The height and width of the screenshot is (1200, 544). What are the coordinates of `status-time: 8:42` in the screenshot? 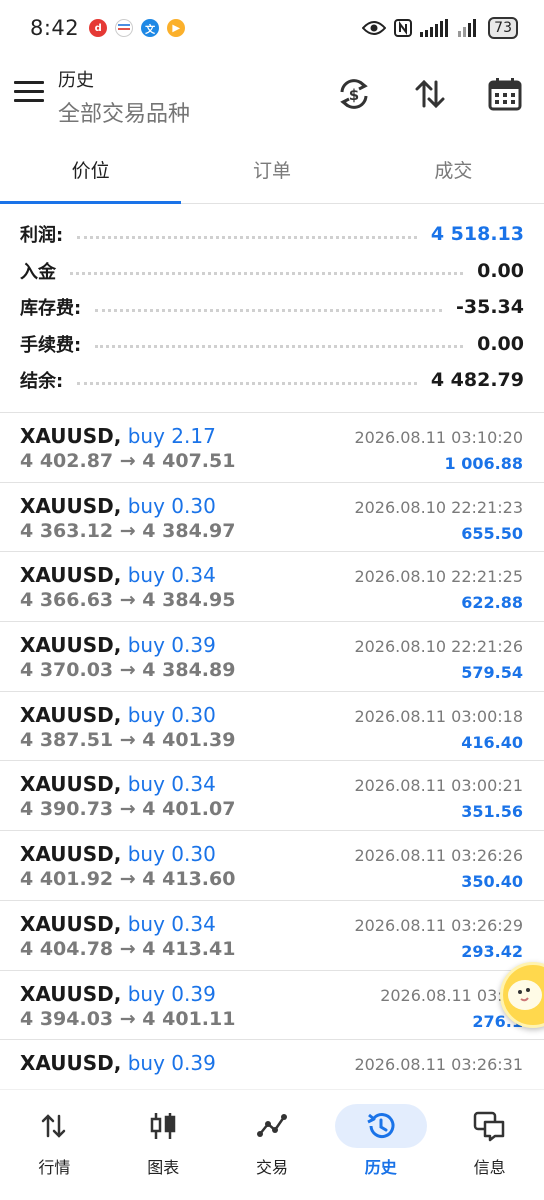 It's located at (55, 28).